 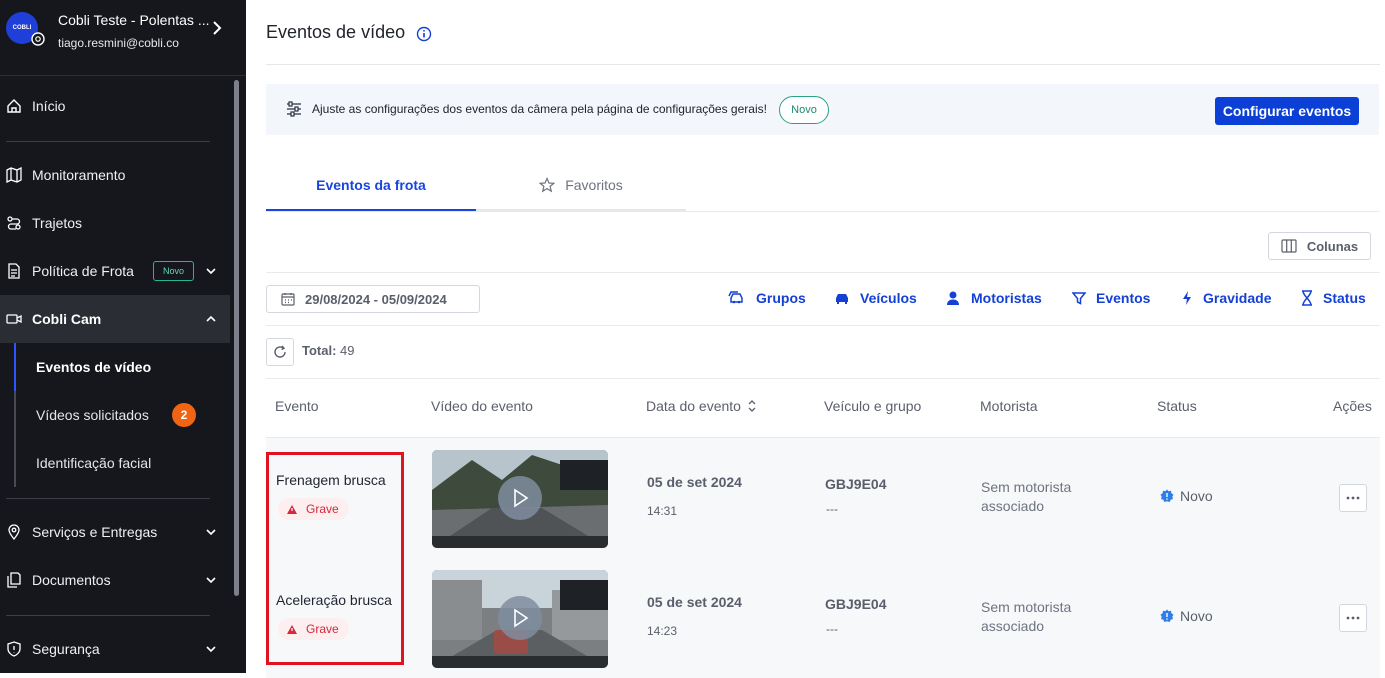 What do you see at coordinates (38, 39) in the screenshot?
I see `gear-icon` at bounding box center [38, 39].